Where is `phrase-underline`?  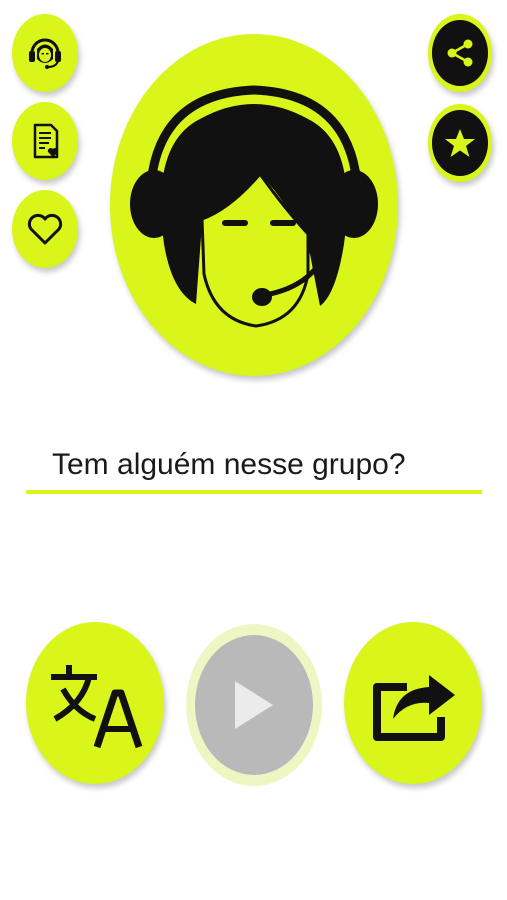 phrase-underline is located at coordinates (254, 492).